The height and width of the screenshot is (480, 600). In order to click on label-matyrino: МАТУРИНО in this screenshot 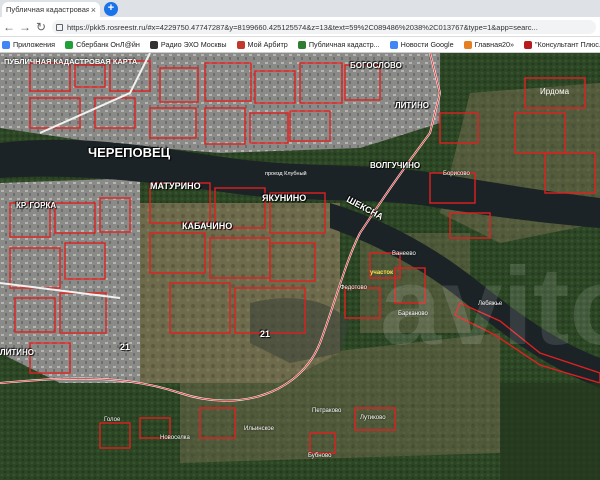, I will do `click(175, 186)`.